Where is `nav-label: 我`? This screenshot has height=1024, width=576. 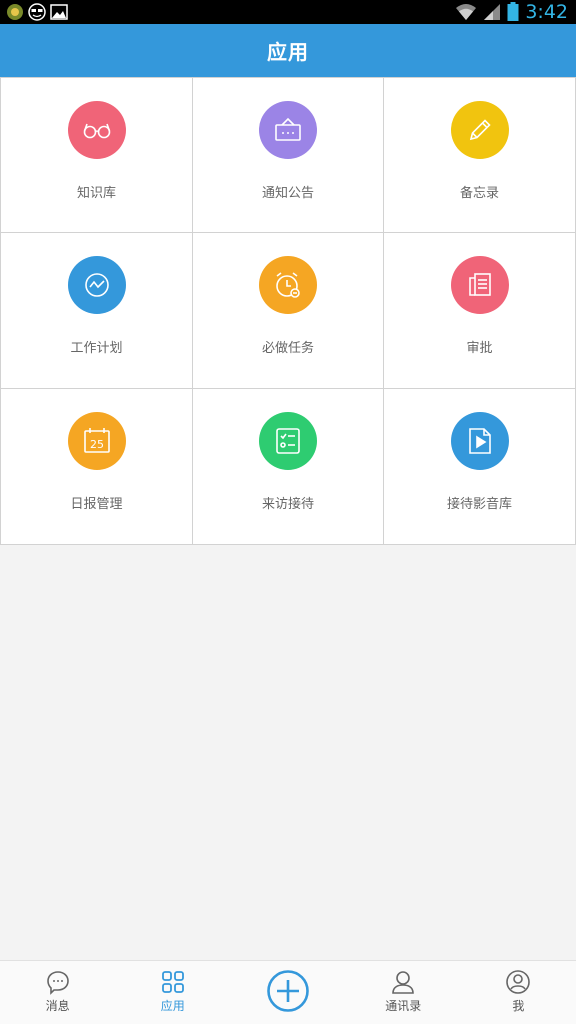
nav-label: 我 is located at coordinates (518, 1006).